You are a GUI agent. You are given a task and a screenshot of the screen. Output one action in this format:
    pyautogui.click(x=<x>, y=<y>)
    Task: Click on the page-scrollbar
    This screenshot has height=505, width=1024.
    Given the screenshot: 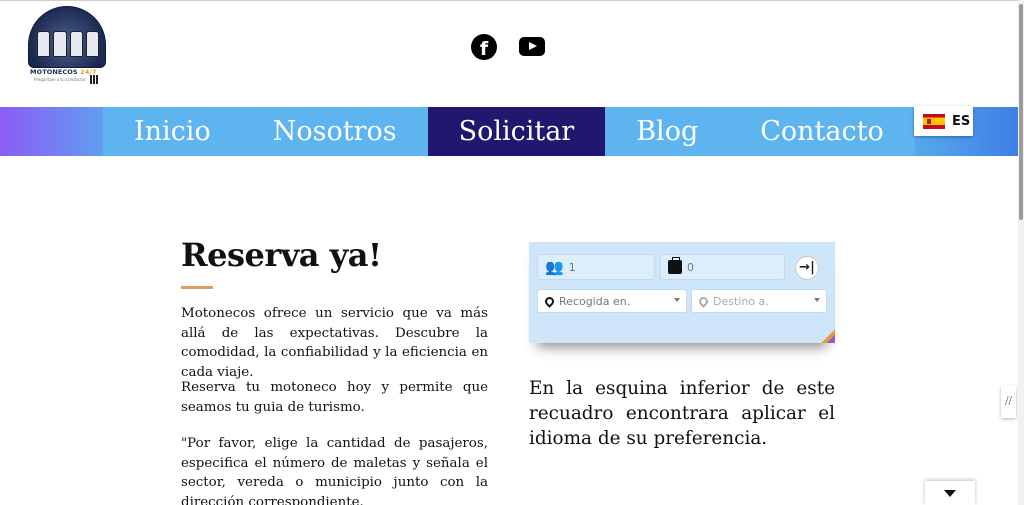 What is the action you would take?
    pyautogui.click(x=1021, y=252)
    